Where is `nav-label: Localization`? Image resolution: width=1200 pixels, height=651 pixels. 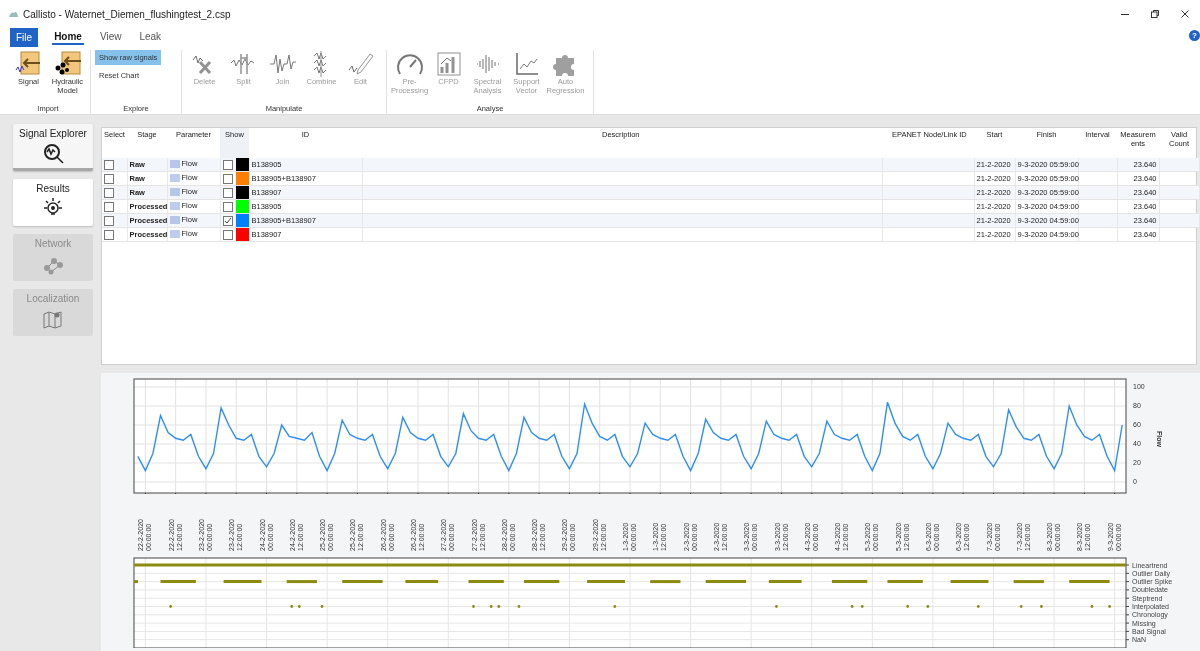
nav-label: Localization is located at coordinates (53, 298).